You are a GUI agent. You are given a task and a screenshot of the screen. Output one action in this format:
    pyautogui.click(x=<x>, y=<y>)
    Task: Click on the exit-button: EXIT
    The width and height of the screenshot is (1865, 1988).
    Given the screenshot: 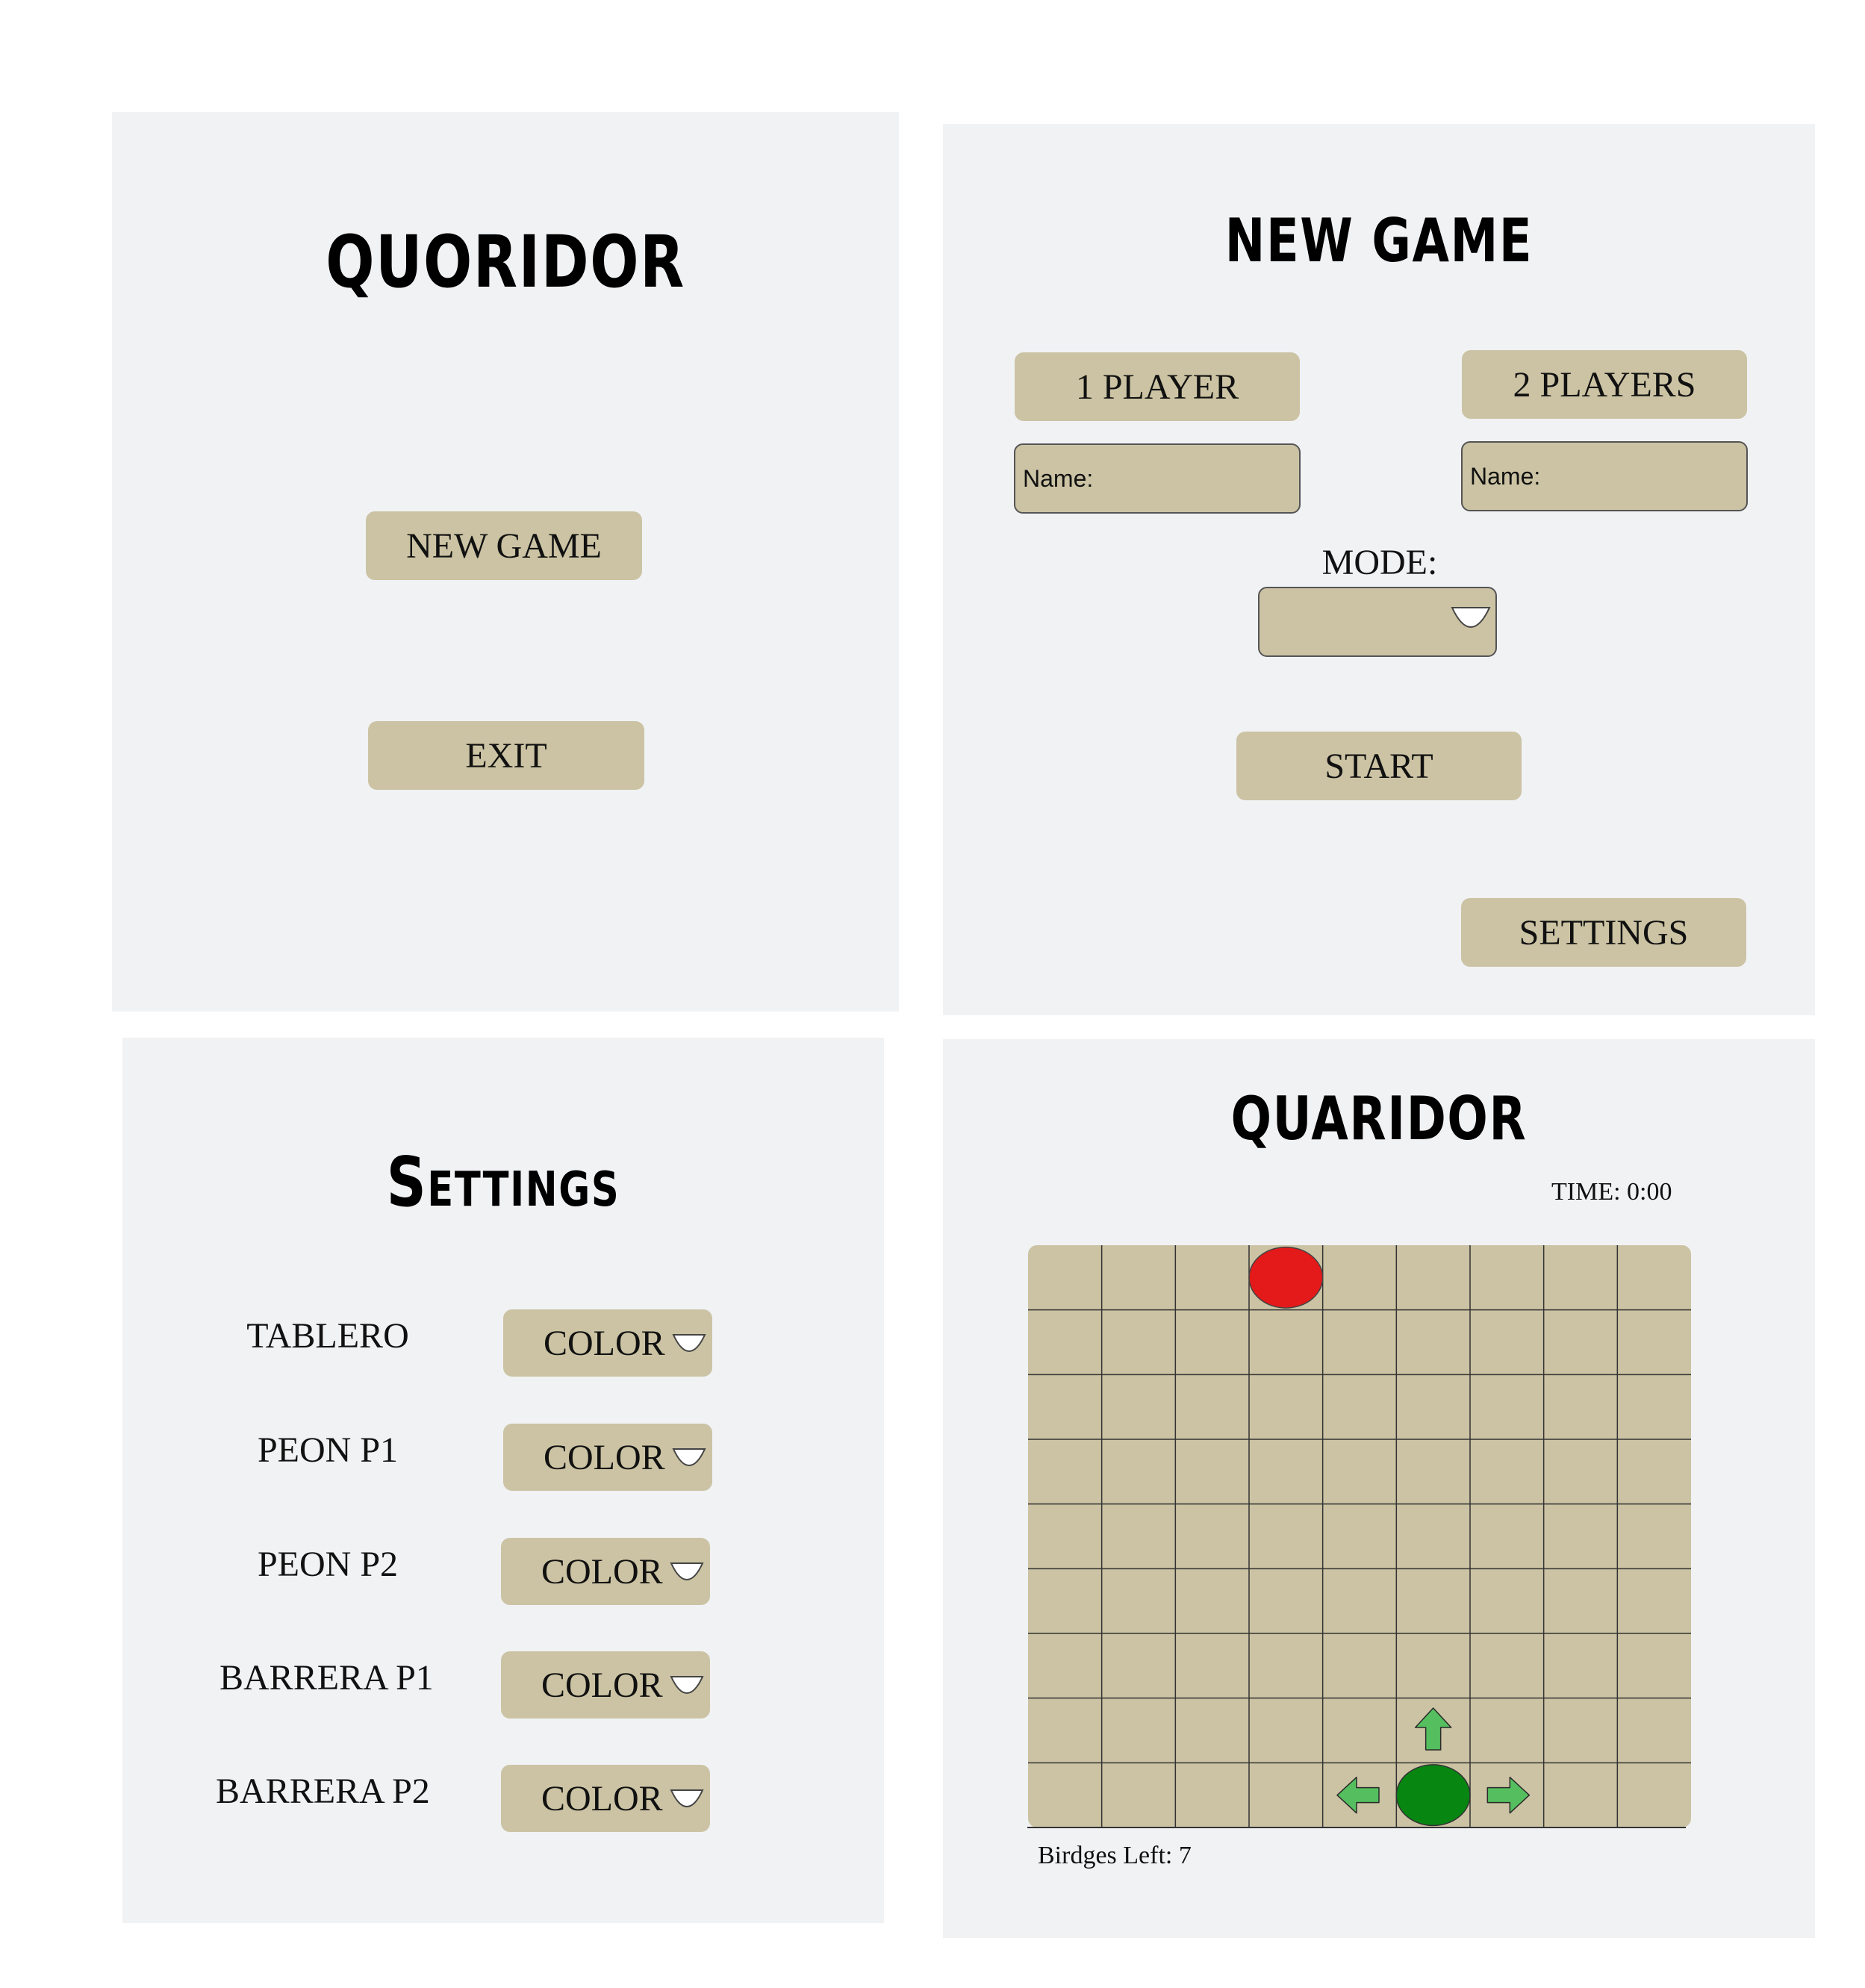 What is the action you would take?
    pyautogui.click(x=506, y=755)
    